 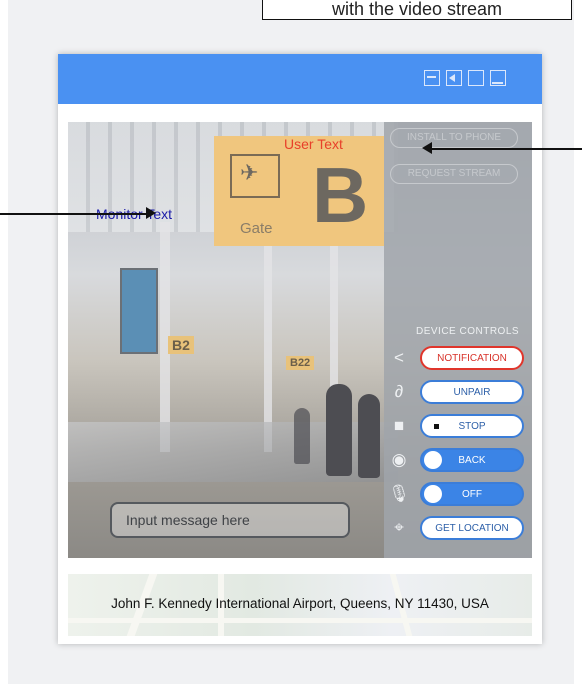 I want to click on annotation-callout-text: with the video stream, so click(x=417, y=9).